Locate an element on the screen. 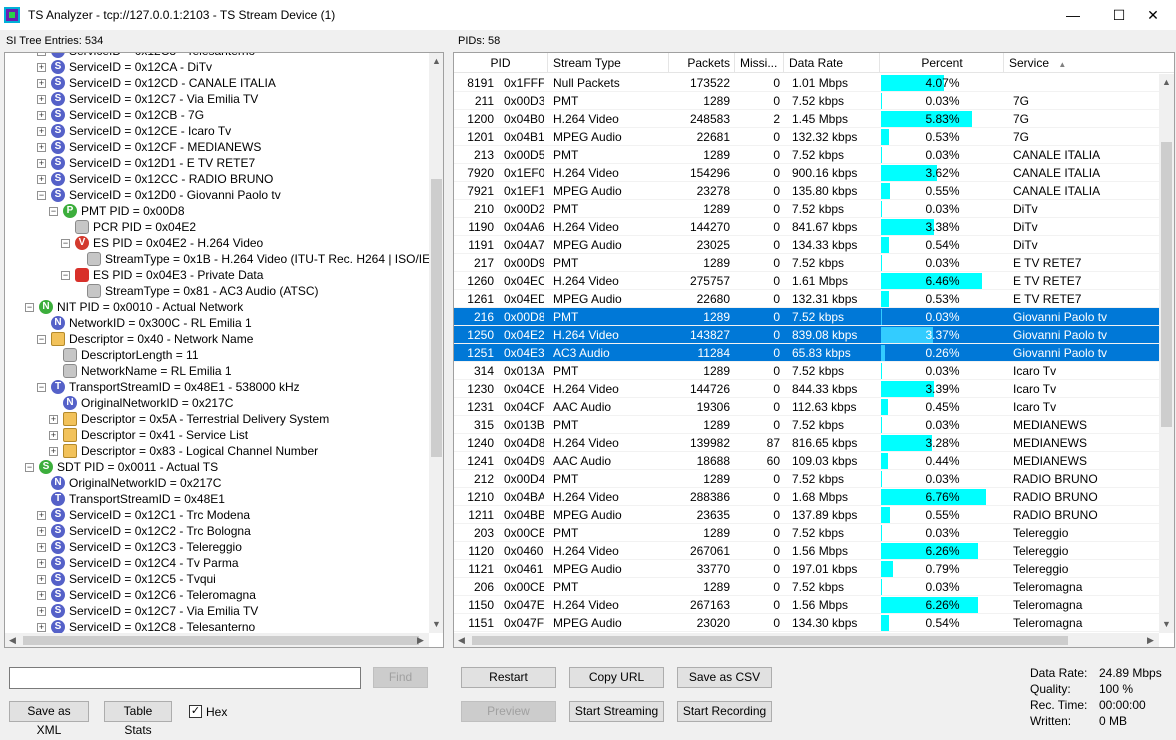  tree-node: + S ServiceID = 0x12C3 - Telereggio is located at coordinates (217, 547).